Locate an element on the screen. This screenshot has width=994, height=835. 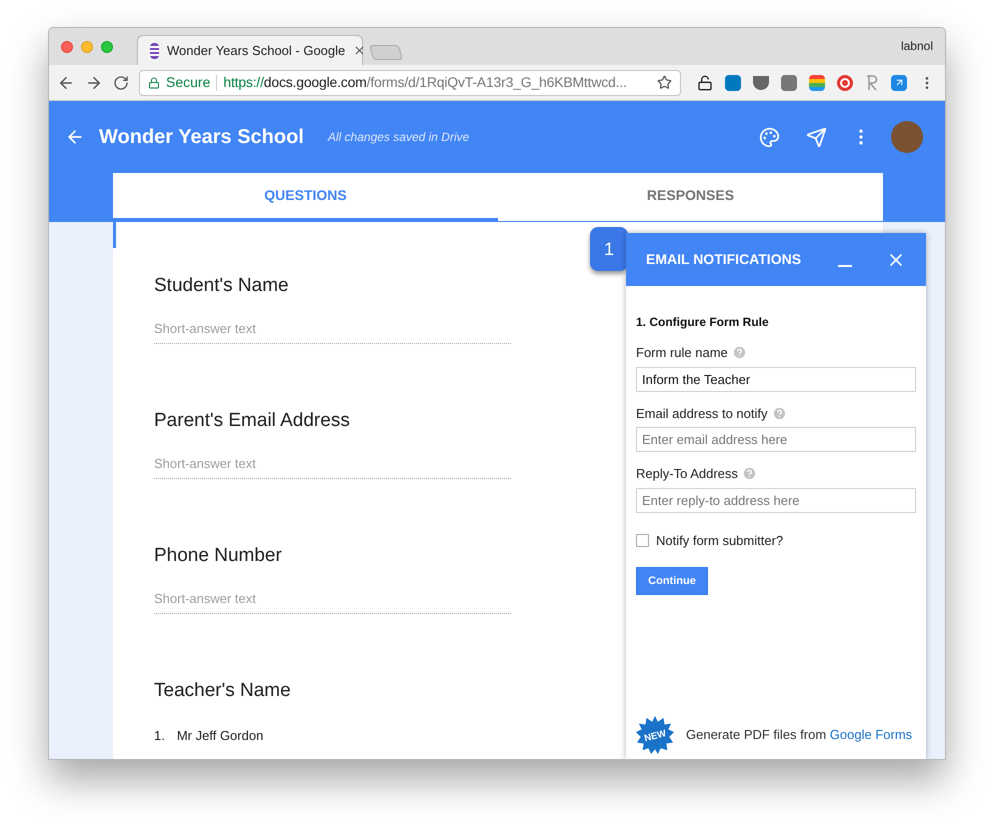
close-window-icon is located at coordinates (67, 47).